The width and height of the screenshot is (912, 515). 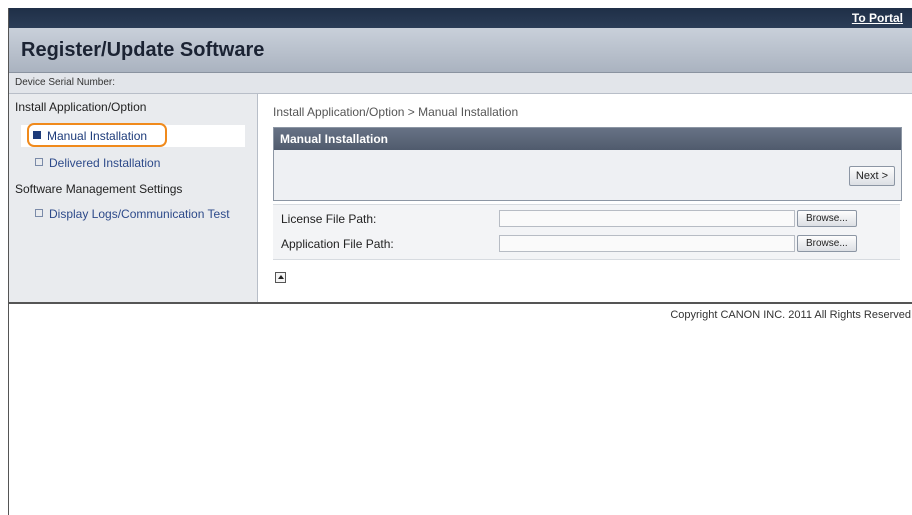 I want to click on sidebar-item-display-logs: Display Logs/Communication Test, so click(x=132, y=214).